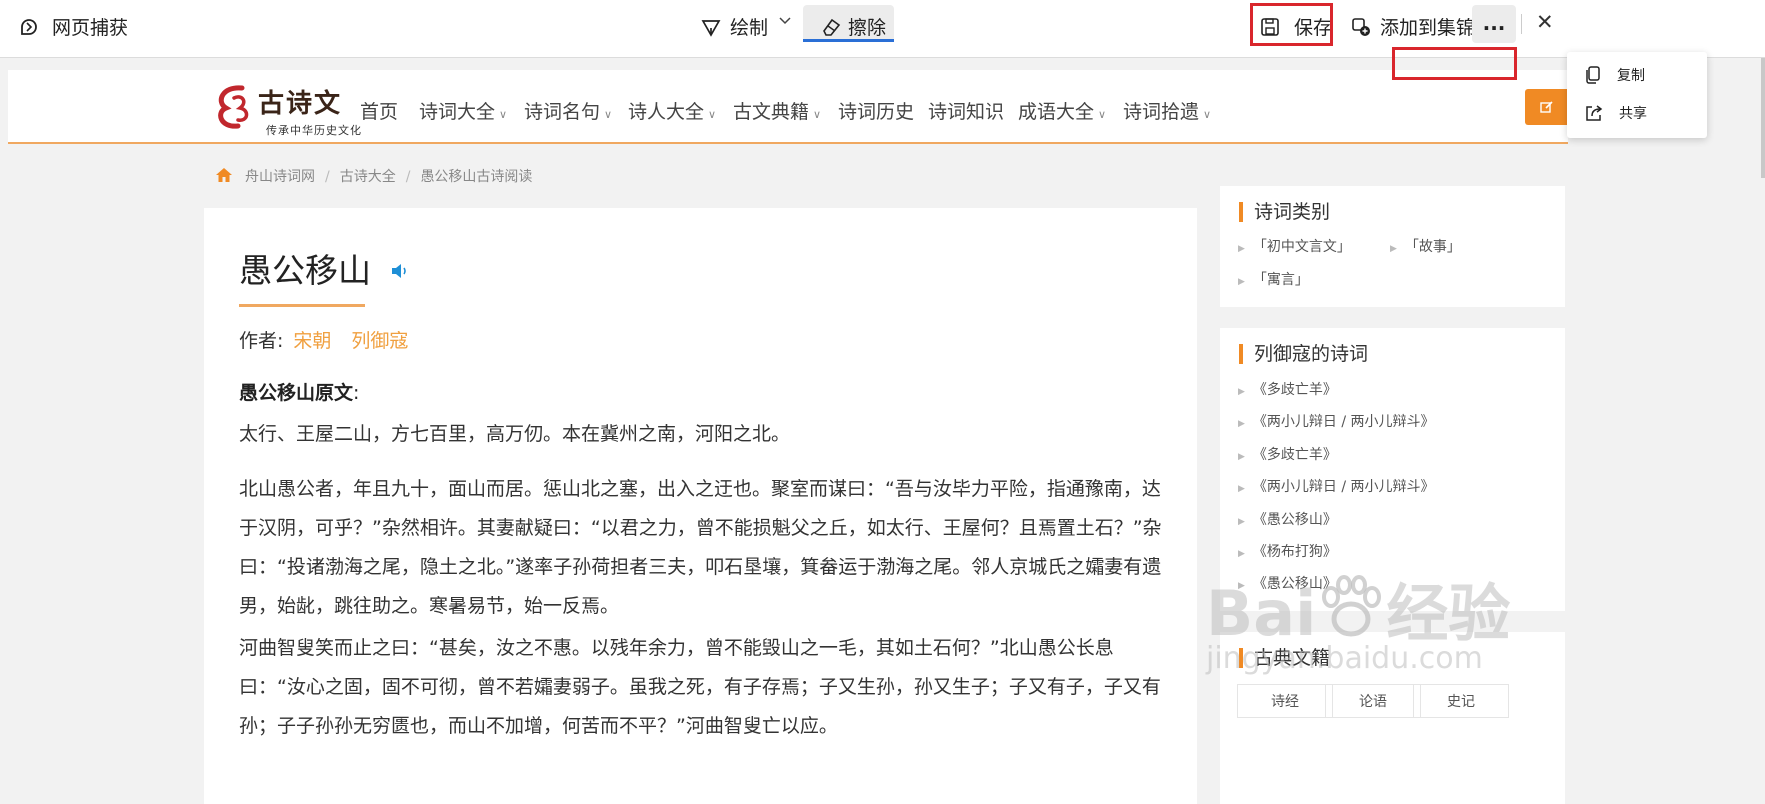  I want to click on book-button: 诗经, so click(1285, 701).